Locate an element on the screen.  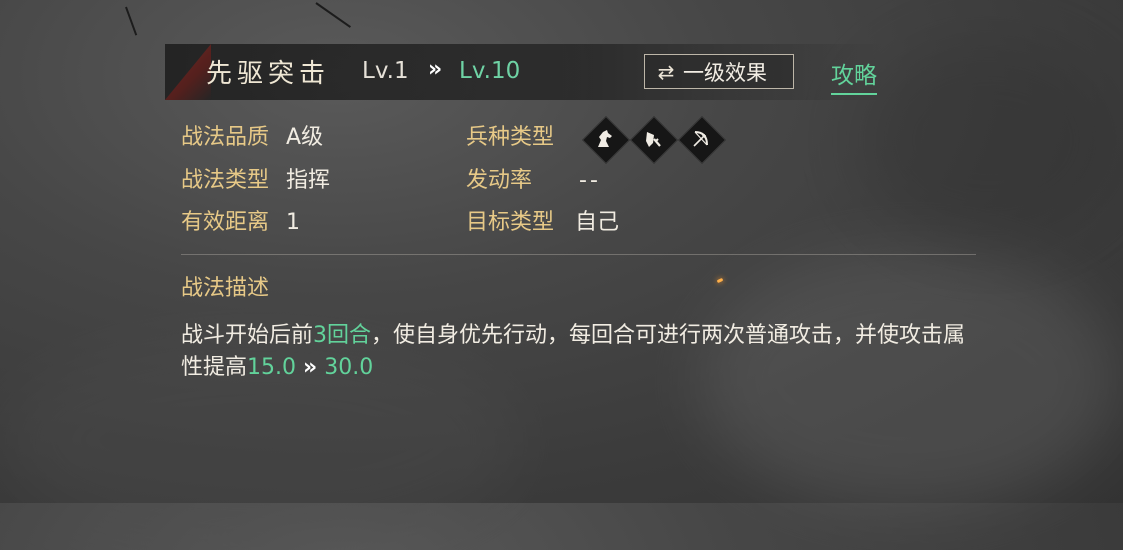
effect-button-label: 一级效果 is located at coordinates (725, 72).